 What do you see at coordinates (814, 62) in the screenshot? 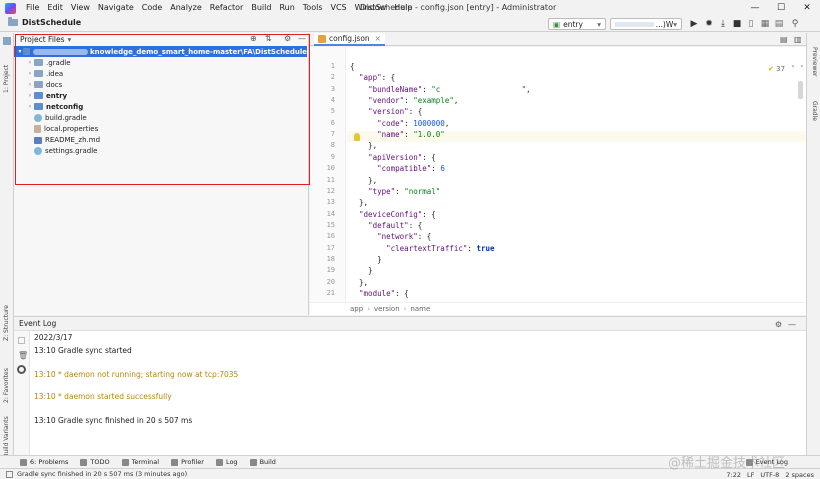
I see `previewer-tool-tab: Previewer` at bounding box center [814, 62].